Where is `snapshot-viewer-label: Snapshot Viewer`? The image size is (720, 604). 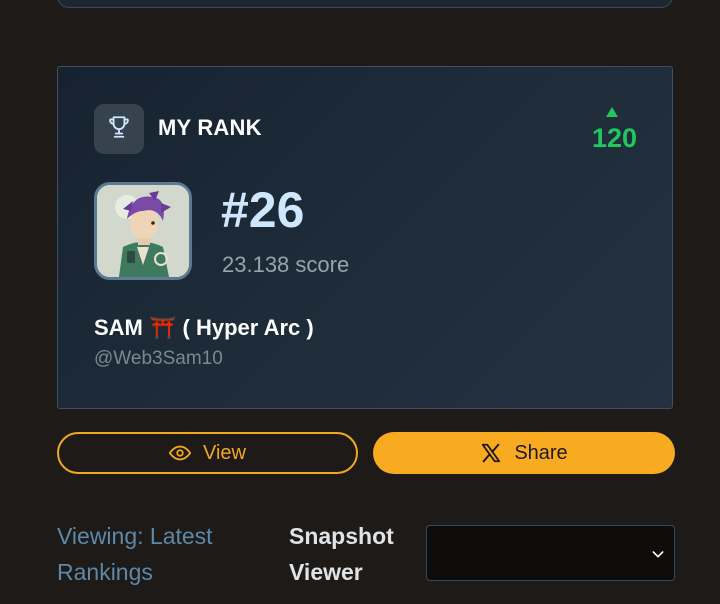 snapshot-viewer-label: Snapshot Viewer is located at coordinates (341, 554).